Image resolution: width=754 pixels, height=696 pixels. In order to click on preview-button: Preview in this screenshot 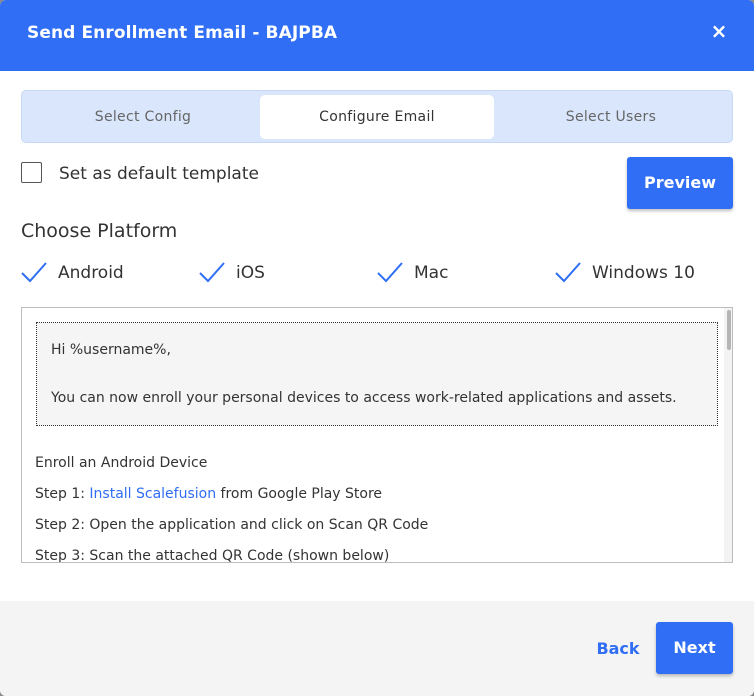, I will do `click(680, 183)`.